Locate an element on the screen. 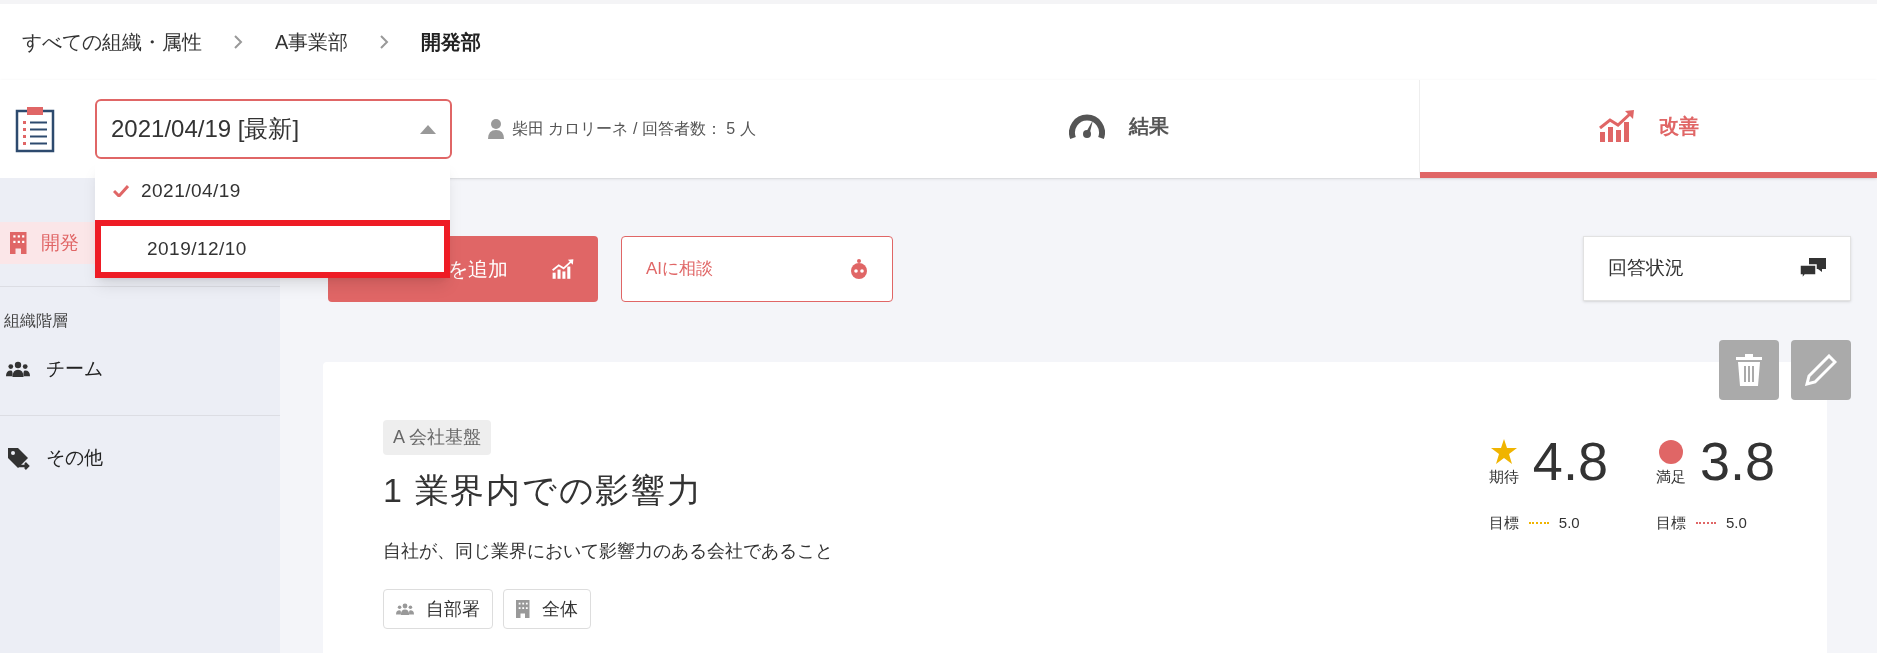 This screenshot has height=653, width=1877. tag-icon is located at coordinates (18, 458).